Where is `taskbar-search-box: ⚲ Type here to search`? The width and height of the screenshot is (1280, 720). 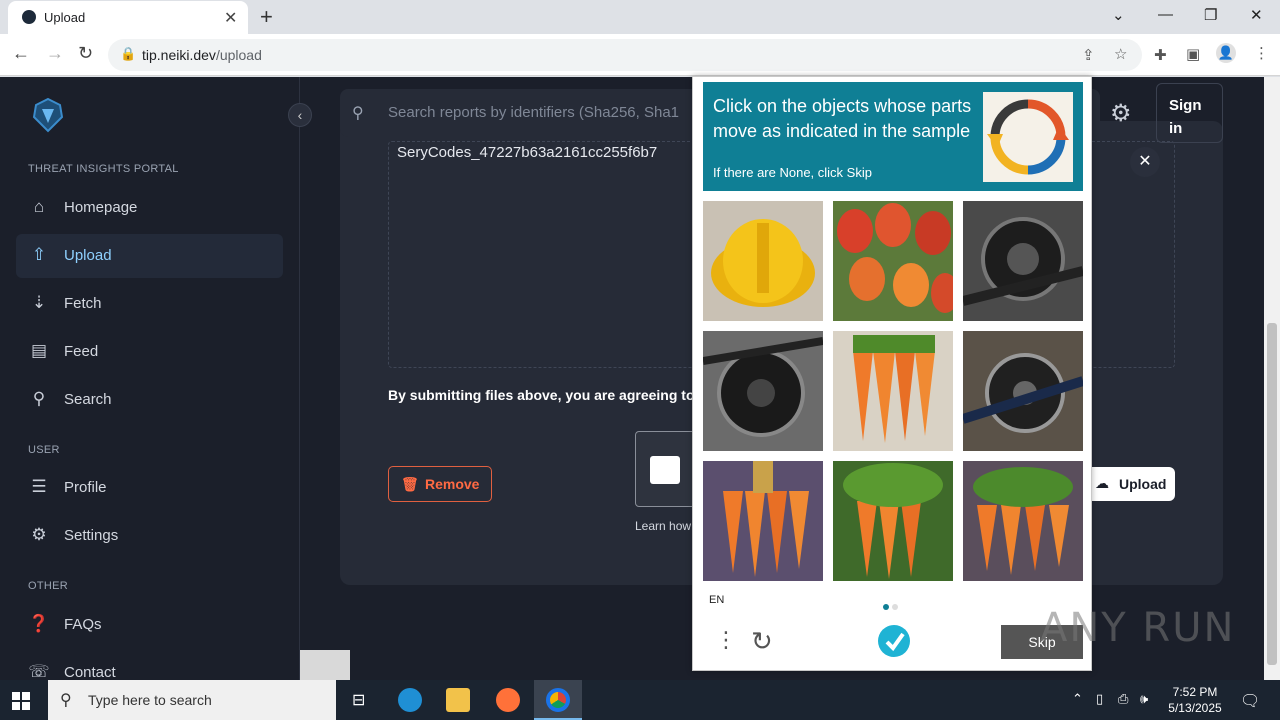
taskbar-search-box: ⚲ Type here to search is located at coordinates (192, 700).